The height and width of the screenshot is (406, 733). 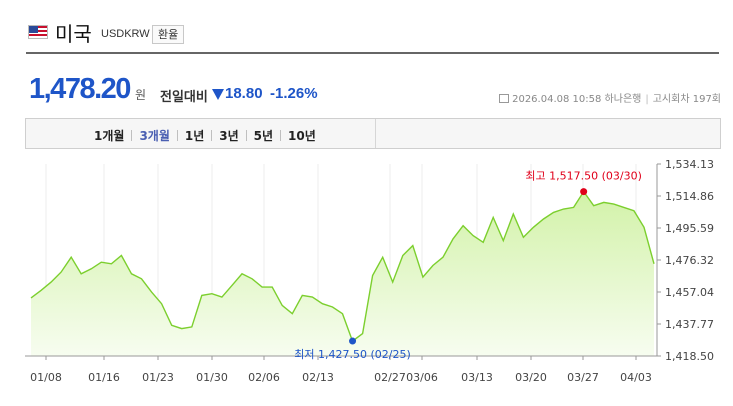 What do you see at coordinates (264, 377) in the screenshot?
I see `x-tick-label: 02/06` at bounding box center [264, 377].